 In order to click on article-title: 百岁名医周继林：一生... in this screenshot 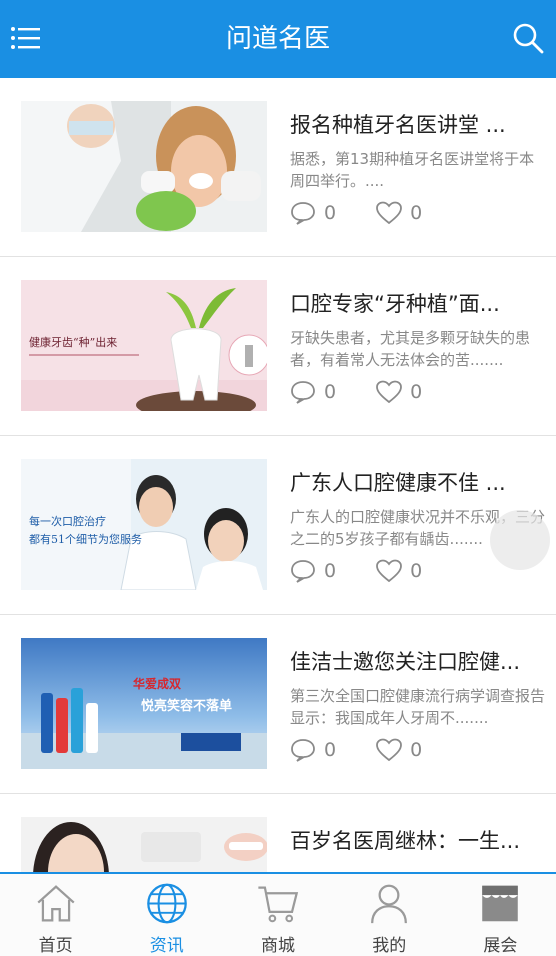, I will do `click(419, 841)`.